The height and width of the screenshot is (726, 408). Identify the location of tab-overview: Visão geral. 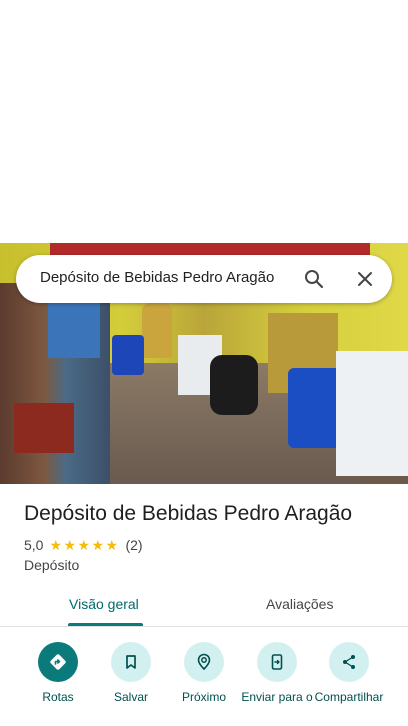
(104, 604).